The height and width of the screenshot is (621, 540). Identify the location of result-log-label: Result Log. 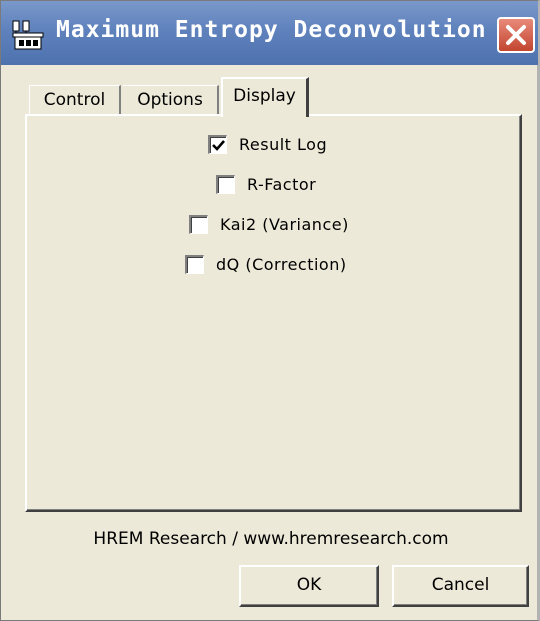
(283, 144).